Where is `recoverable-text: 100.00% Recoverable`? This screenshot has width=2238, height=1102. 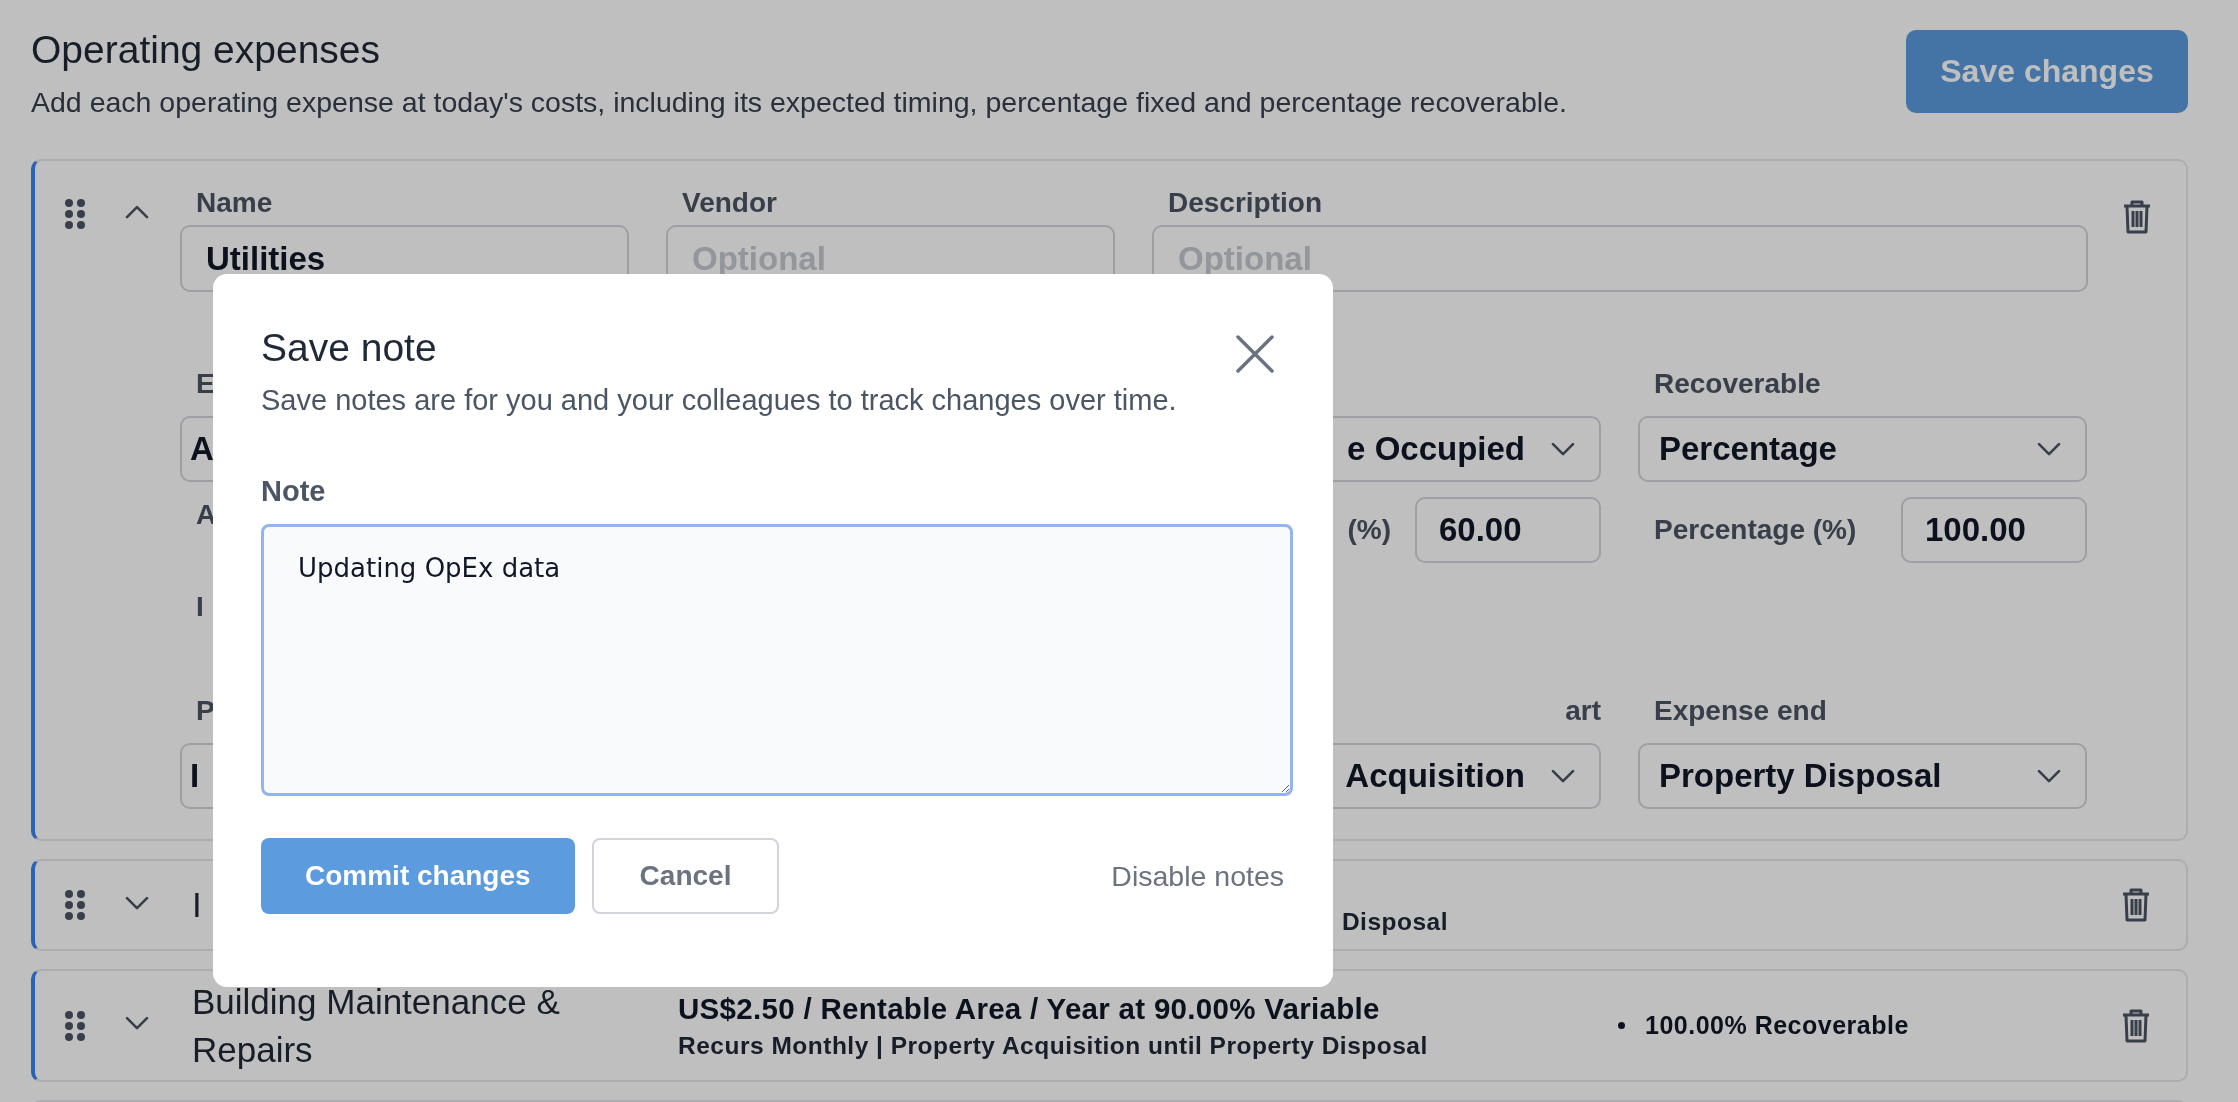
recoverable-text: 100.00% Recoverable is located at coordinates (1777, 1025).